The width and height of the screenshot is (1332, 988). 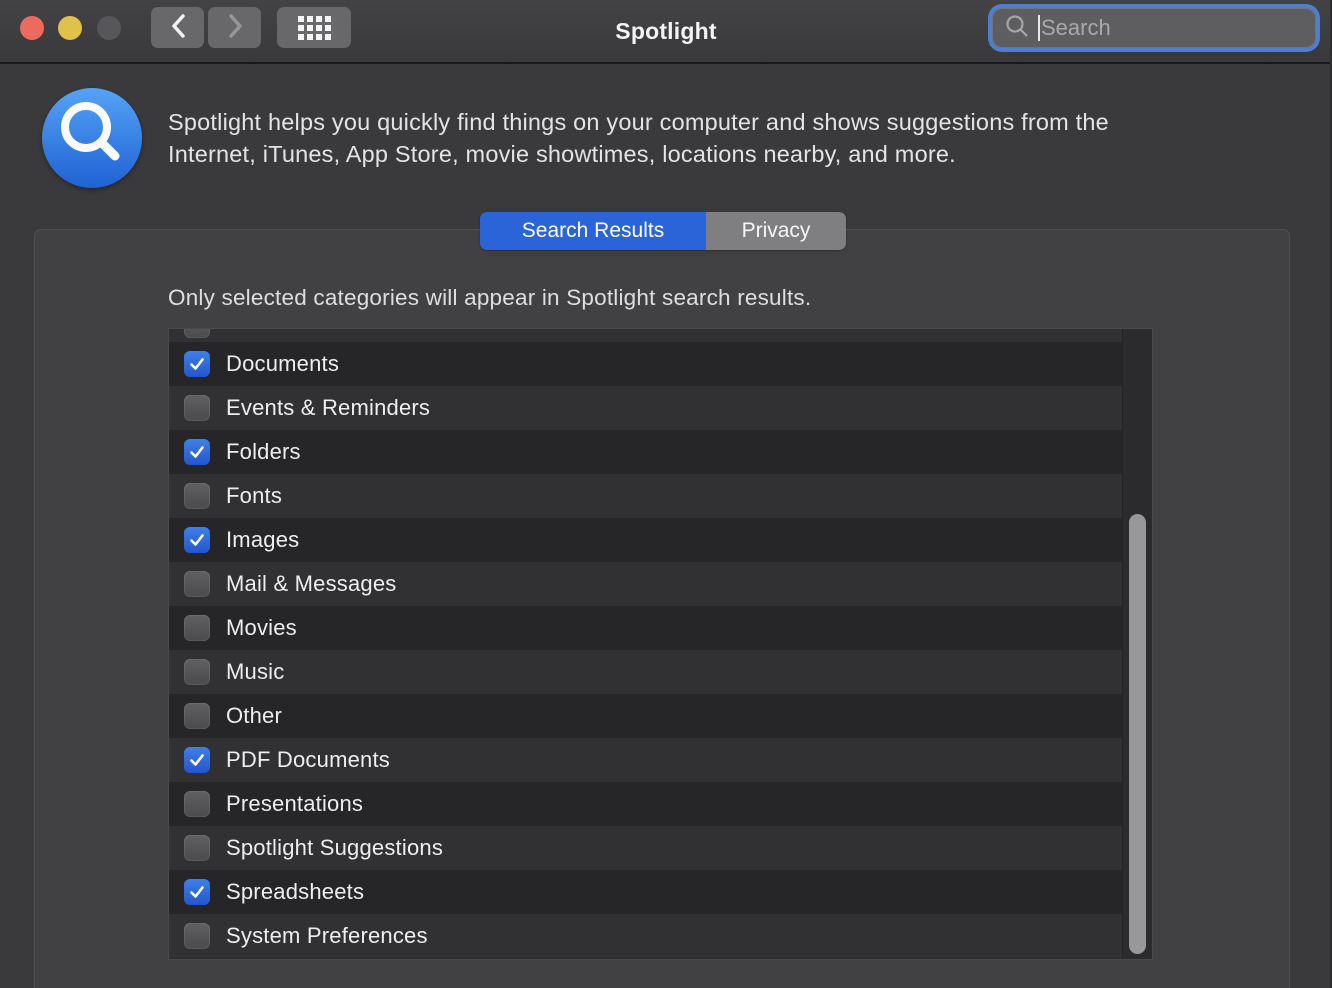 What do you see at coordinates (255, 671) in the screenshot?
I see `category-label: Music` at bounding box center [255, 671].